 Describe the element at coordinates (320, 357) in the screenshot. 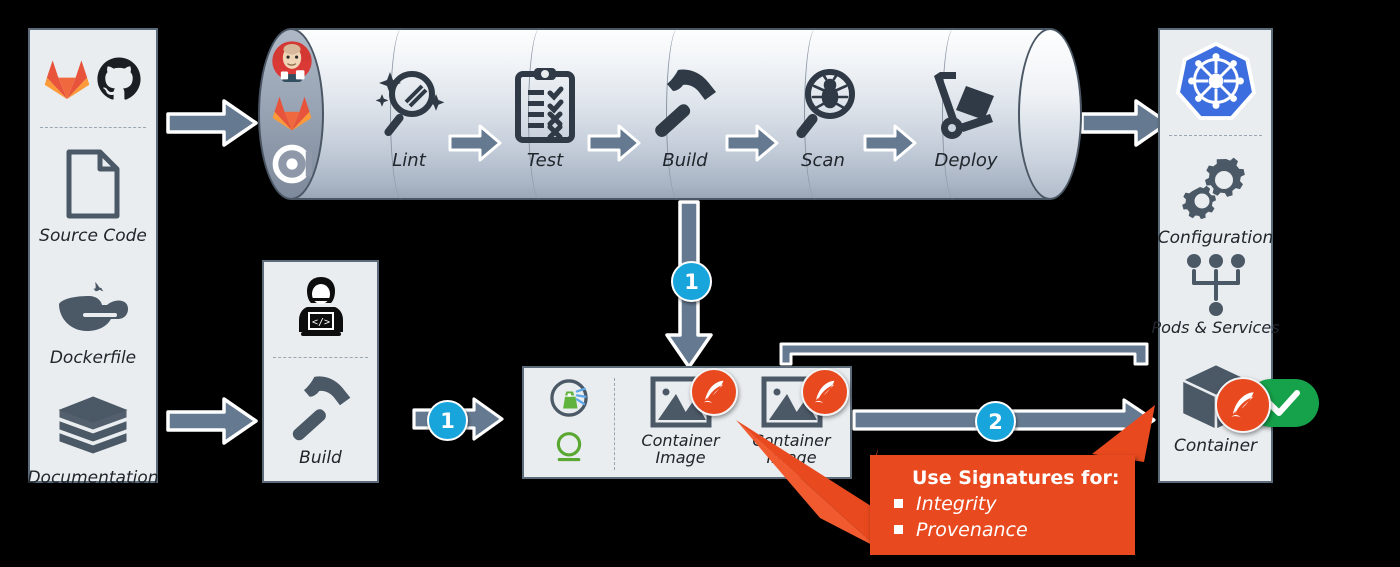

I see `build-divider` at that location.